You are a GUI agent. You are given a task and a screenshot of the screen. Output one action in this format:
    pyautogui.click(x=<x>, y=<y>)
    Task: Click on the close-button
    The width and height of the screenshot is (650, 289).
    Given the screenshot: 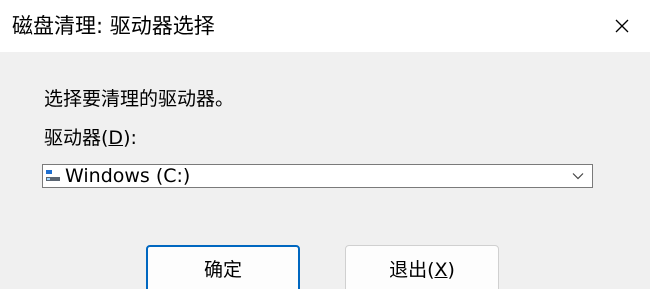 What is the action you would take?
    pyautogui.click(x=622, y=26)
    